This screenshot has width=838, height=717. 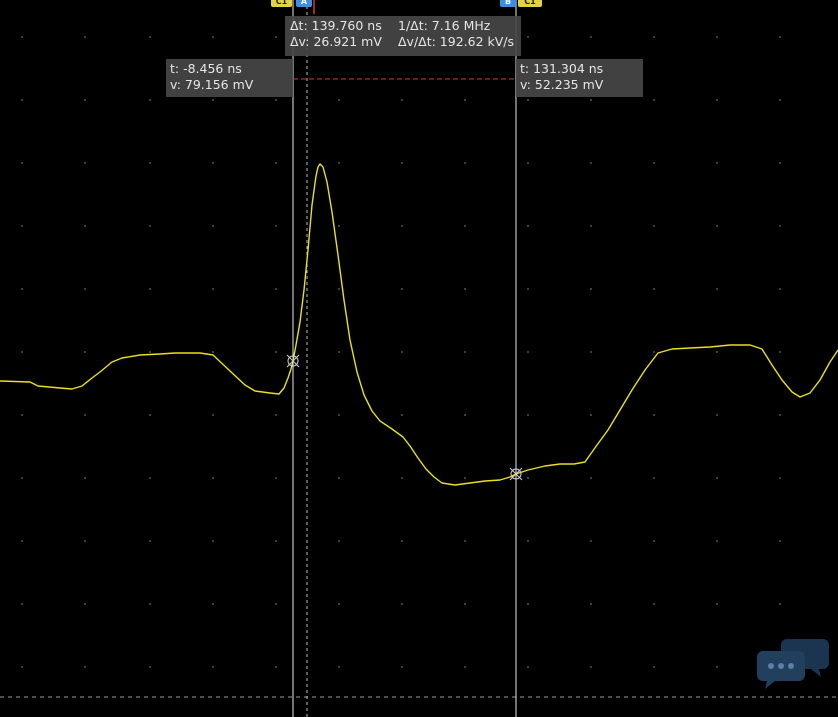 What do you see at coordinates (212, 84) in the screenshot?
I see `cursor-1-voltage-value: v: 79.156 mV` at bounding box center [212, 84].